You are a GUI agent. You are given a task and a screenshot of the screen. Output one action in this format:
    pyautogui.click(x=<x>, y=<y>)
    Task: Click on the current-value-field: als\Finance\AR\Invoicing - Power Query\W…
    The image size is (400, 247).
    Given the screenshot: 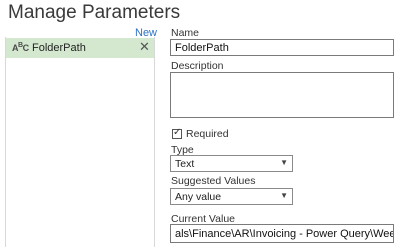 What is the action you would take?
    pyautogui.click(x=282, y=233)
    